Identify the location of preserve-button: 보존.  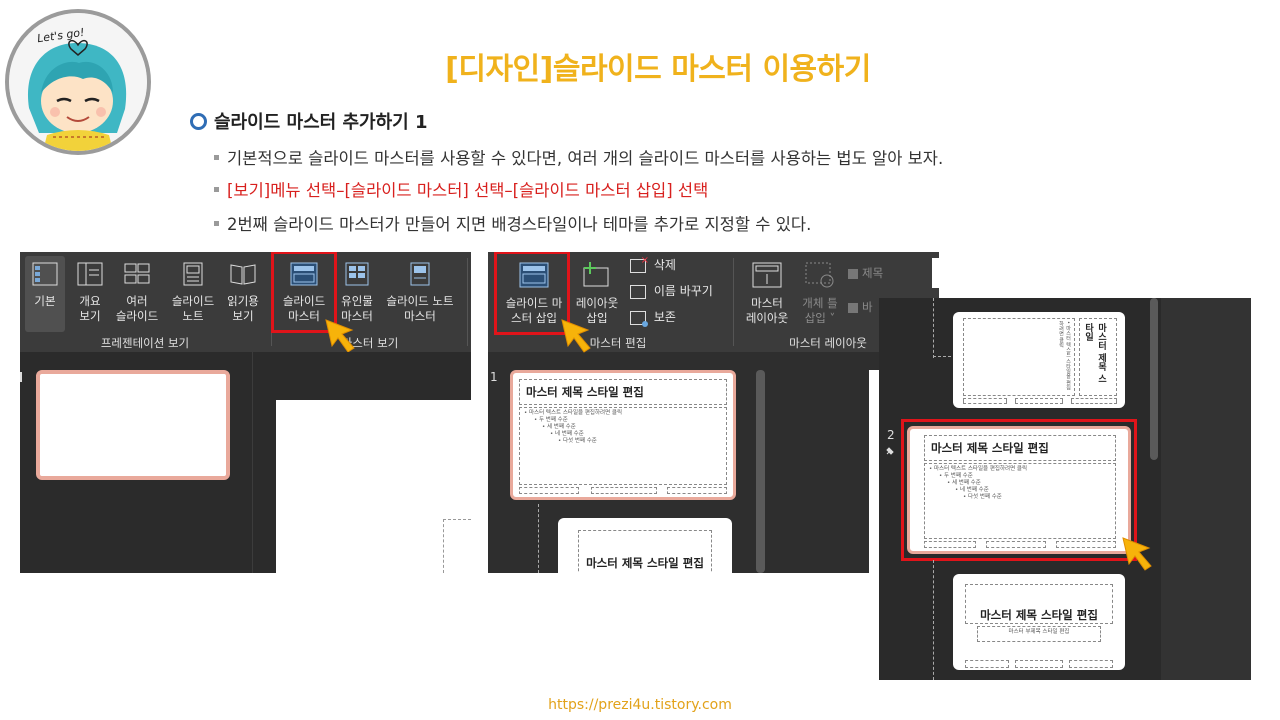
(680, 318).